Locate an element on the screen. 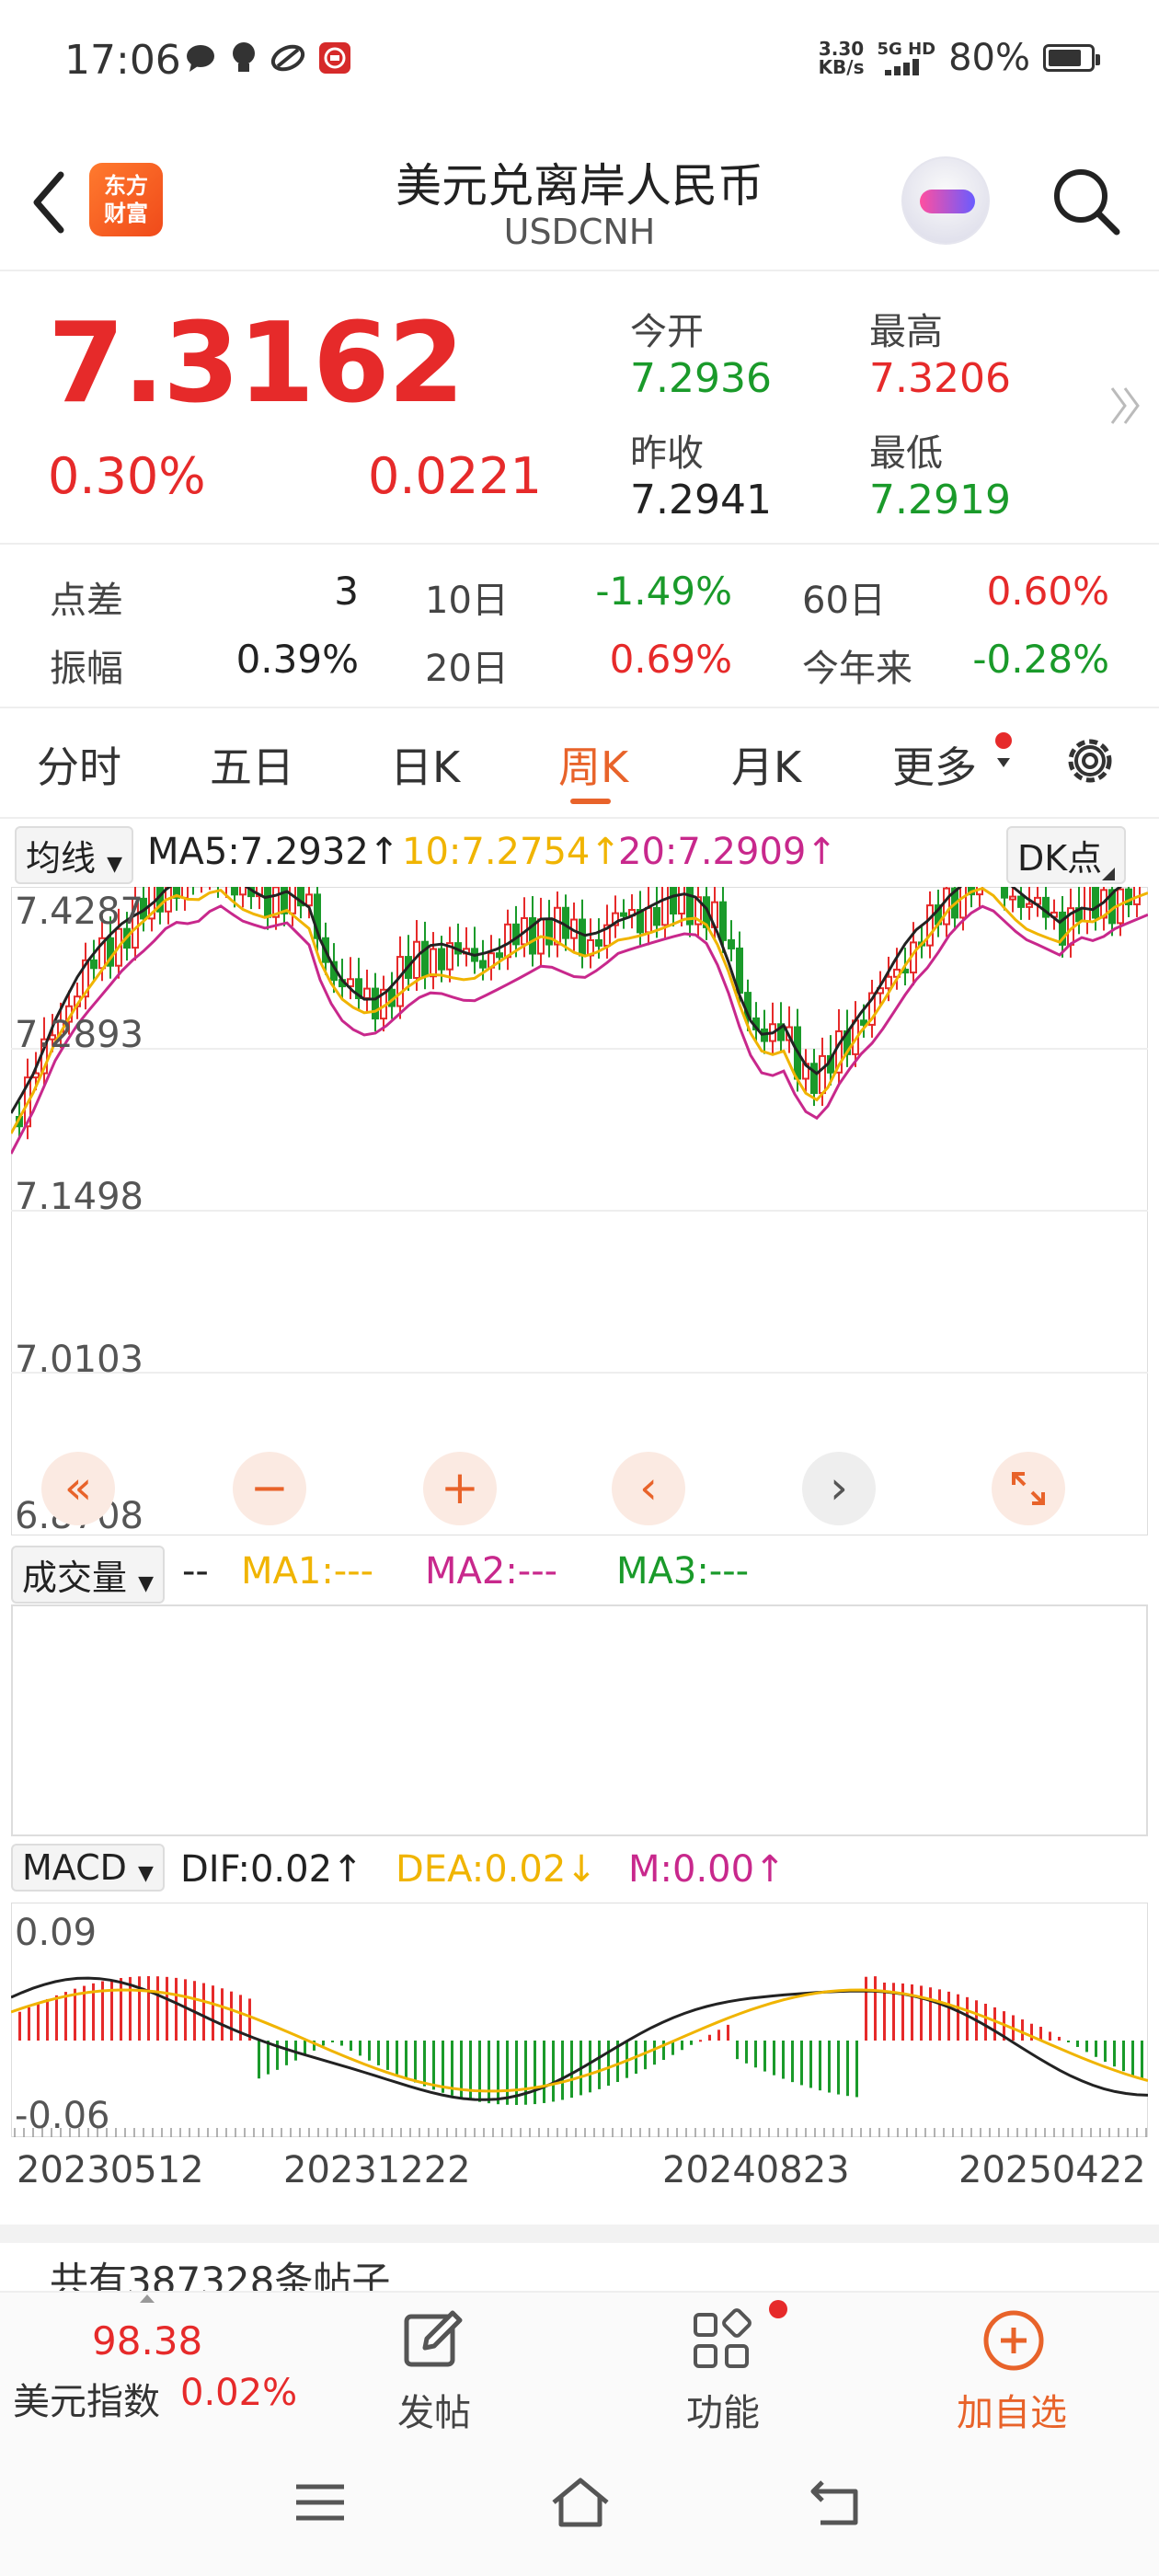  ma-selector: 均线 ▼ is located at coordinates (74, 855).